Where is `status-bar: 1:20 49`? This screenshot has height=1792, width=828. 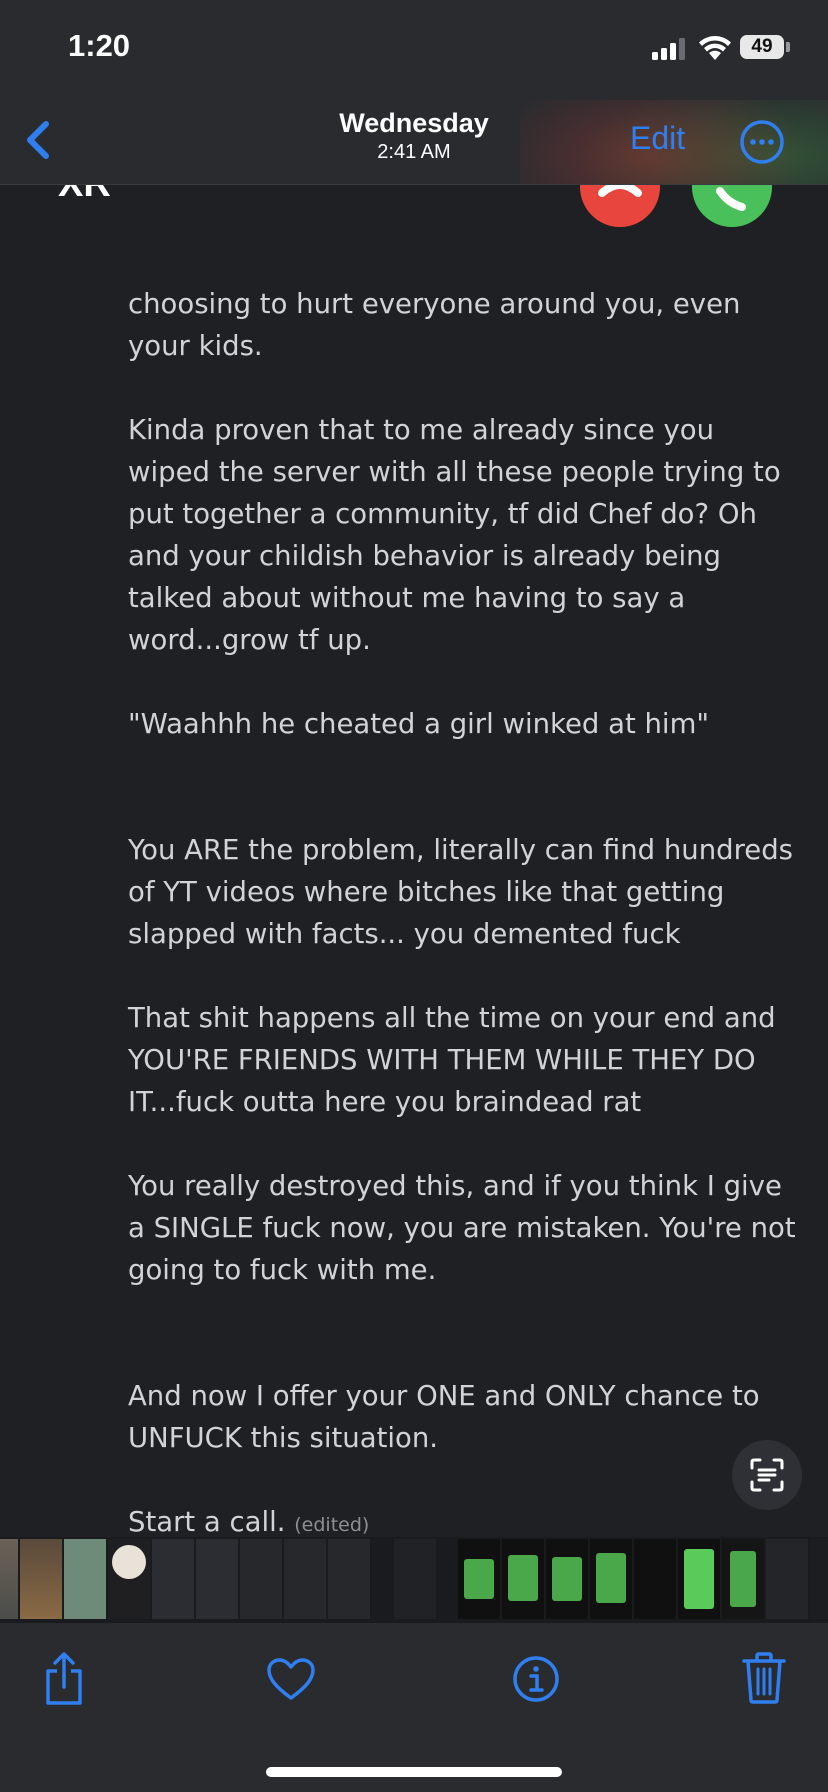 status-bar: 1:20 49 is located at coordinates (414, 50).